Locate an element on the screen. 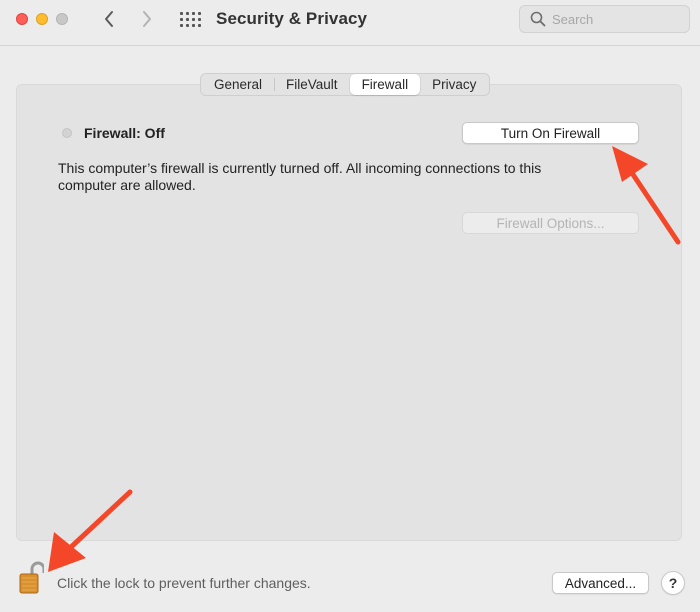 Image resolution: width=700 pixels, height=612 pixels. search-field is located at coordinates (604, 19).